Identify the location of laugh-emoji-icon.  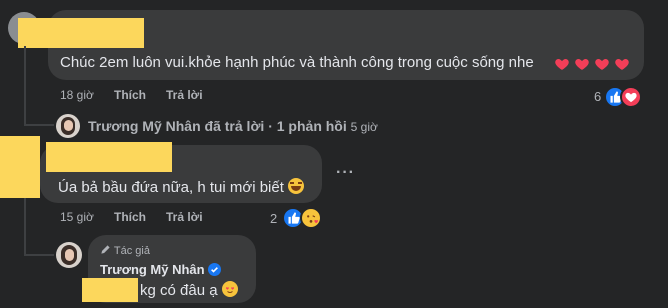
(296, 186).